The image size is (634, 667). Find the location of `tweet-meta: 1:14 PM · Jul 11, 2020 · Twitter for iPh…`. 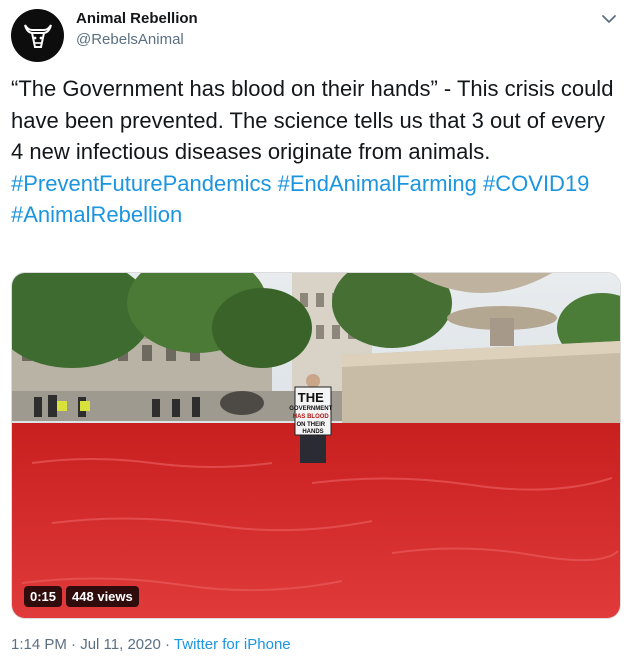

tweet-meta: 1:14 PM · Jul 11, 2020 · Twitter for iPh… is located at coordinates (151, 644).